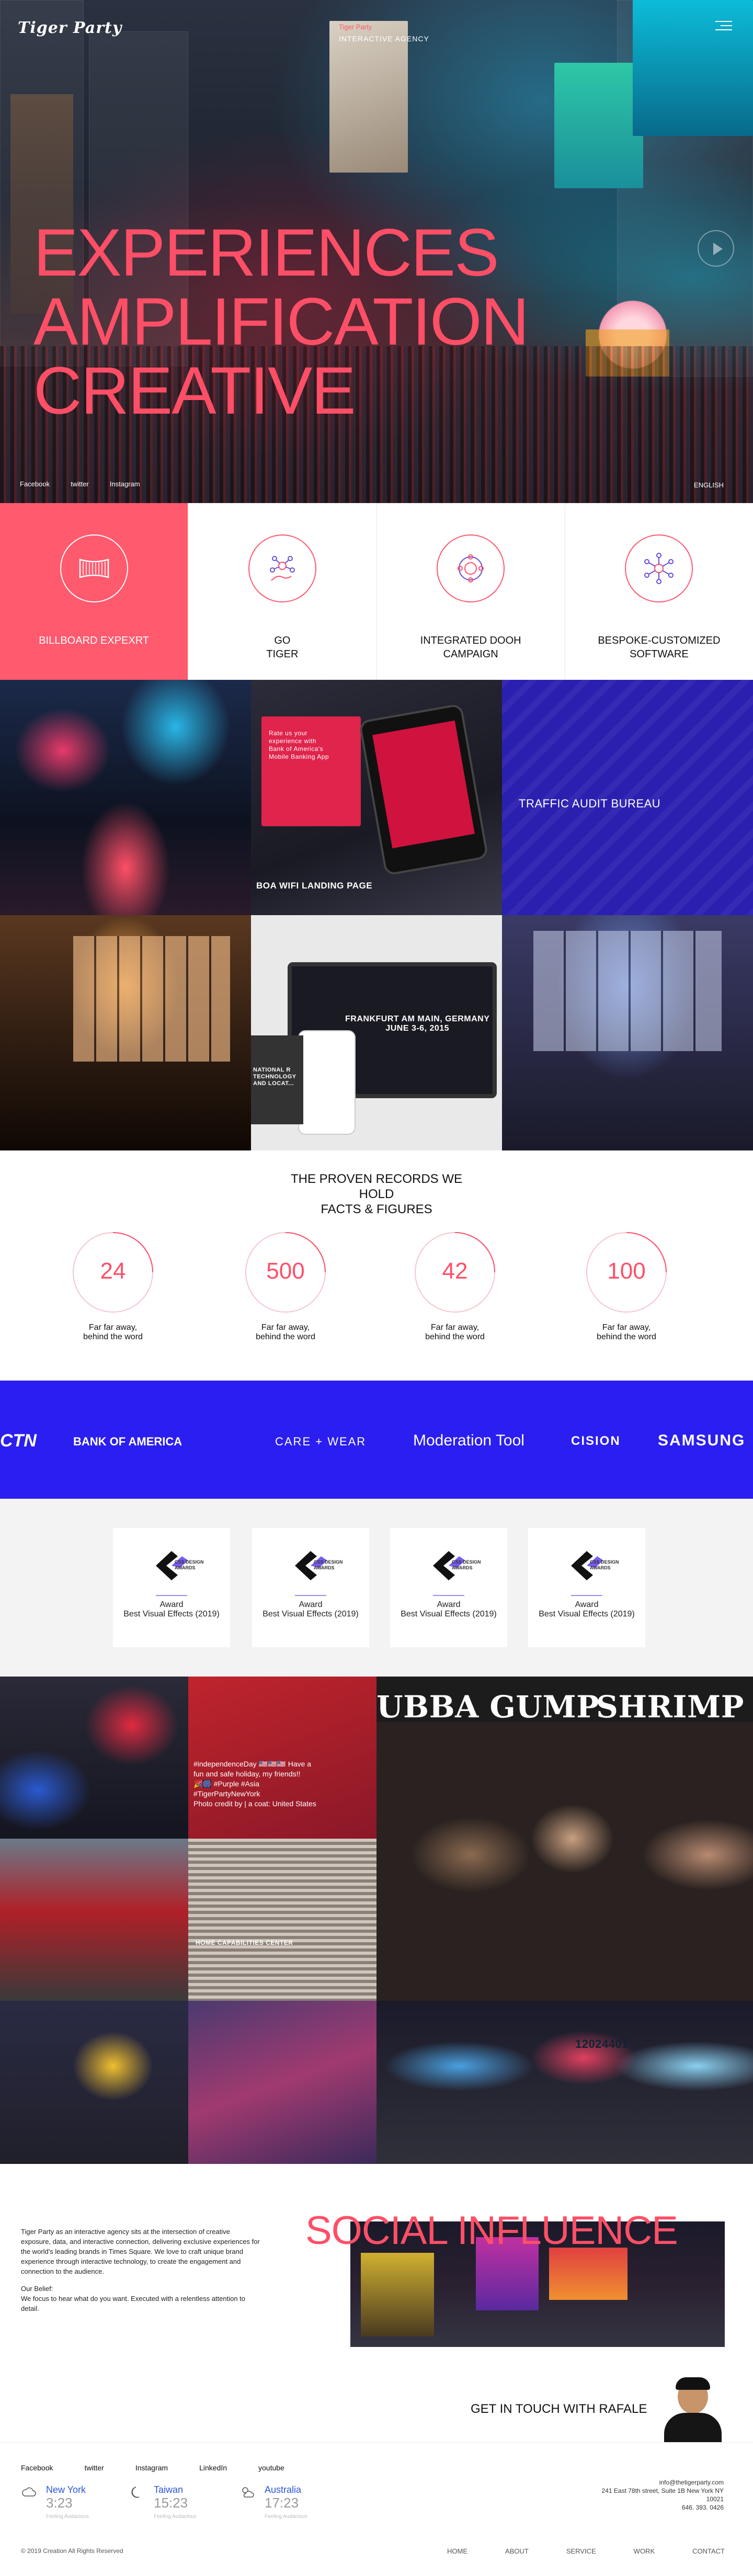 The image size is (753, 2576). Describe the element at coordinates (70, 28) in the screenshot. I see `logo: Tiger Party` at that location.